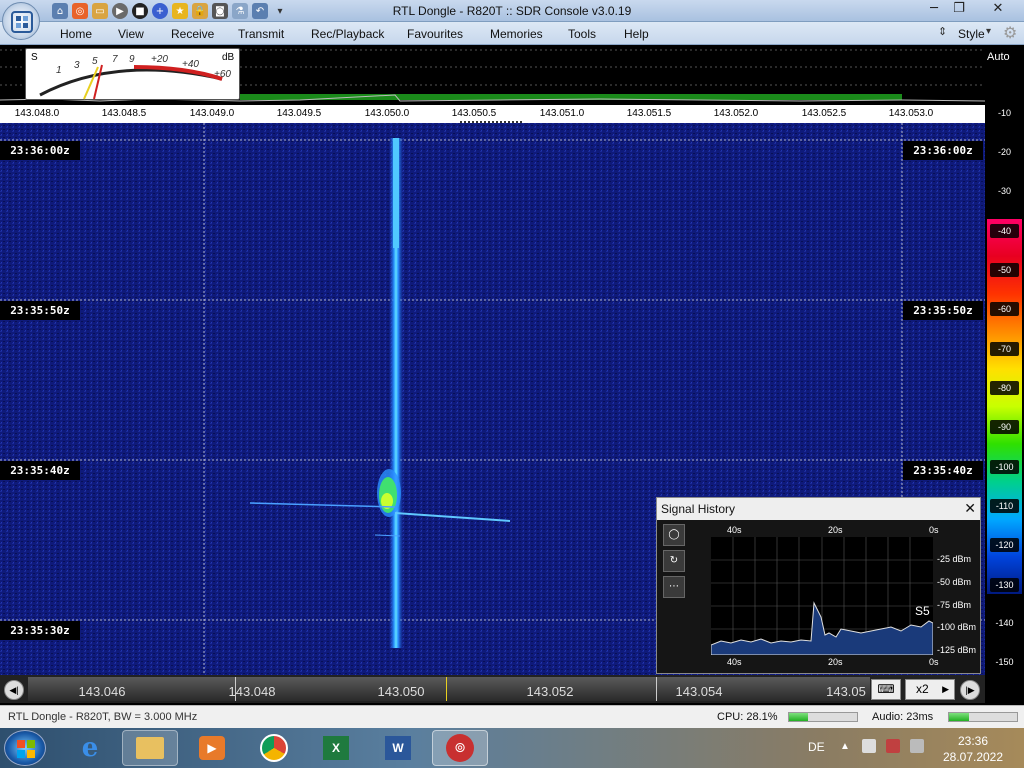  I want to click on taskbar-sdr-console: ⊚, so click(460, 748).